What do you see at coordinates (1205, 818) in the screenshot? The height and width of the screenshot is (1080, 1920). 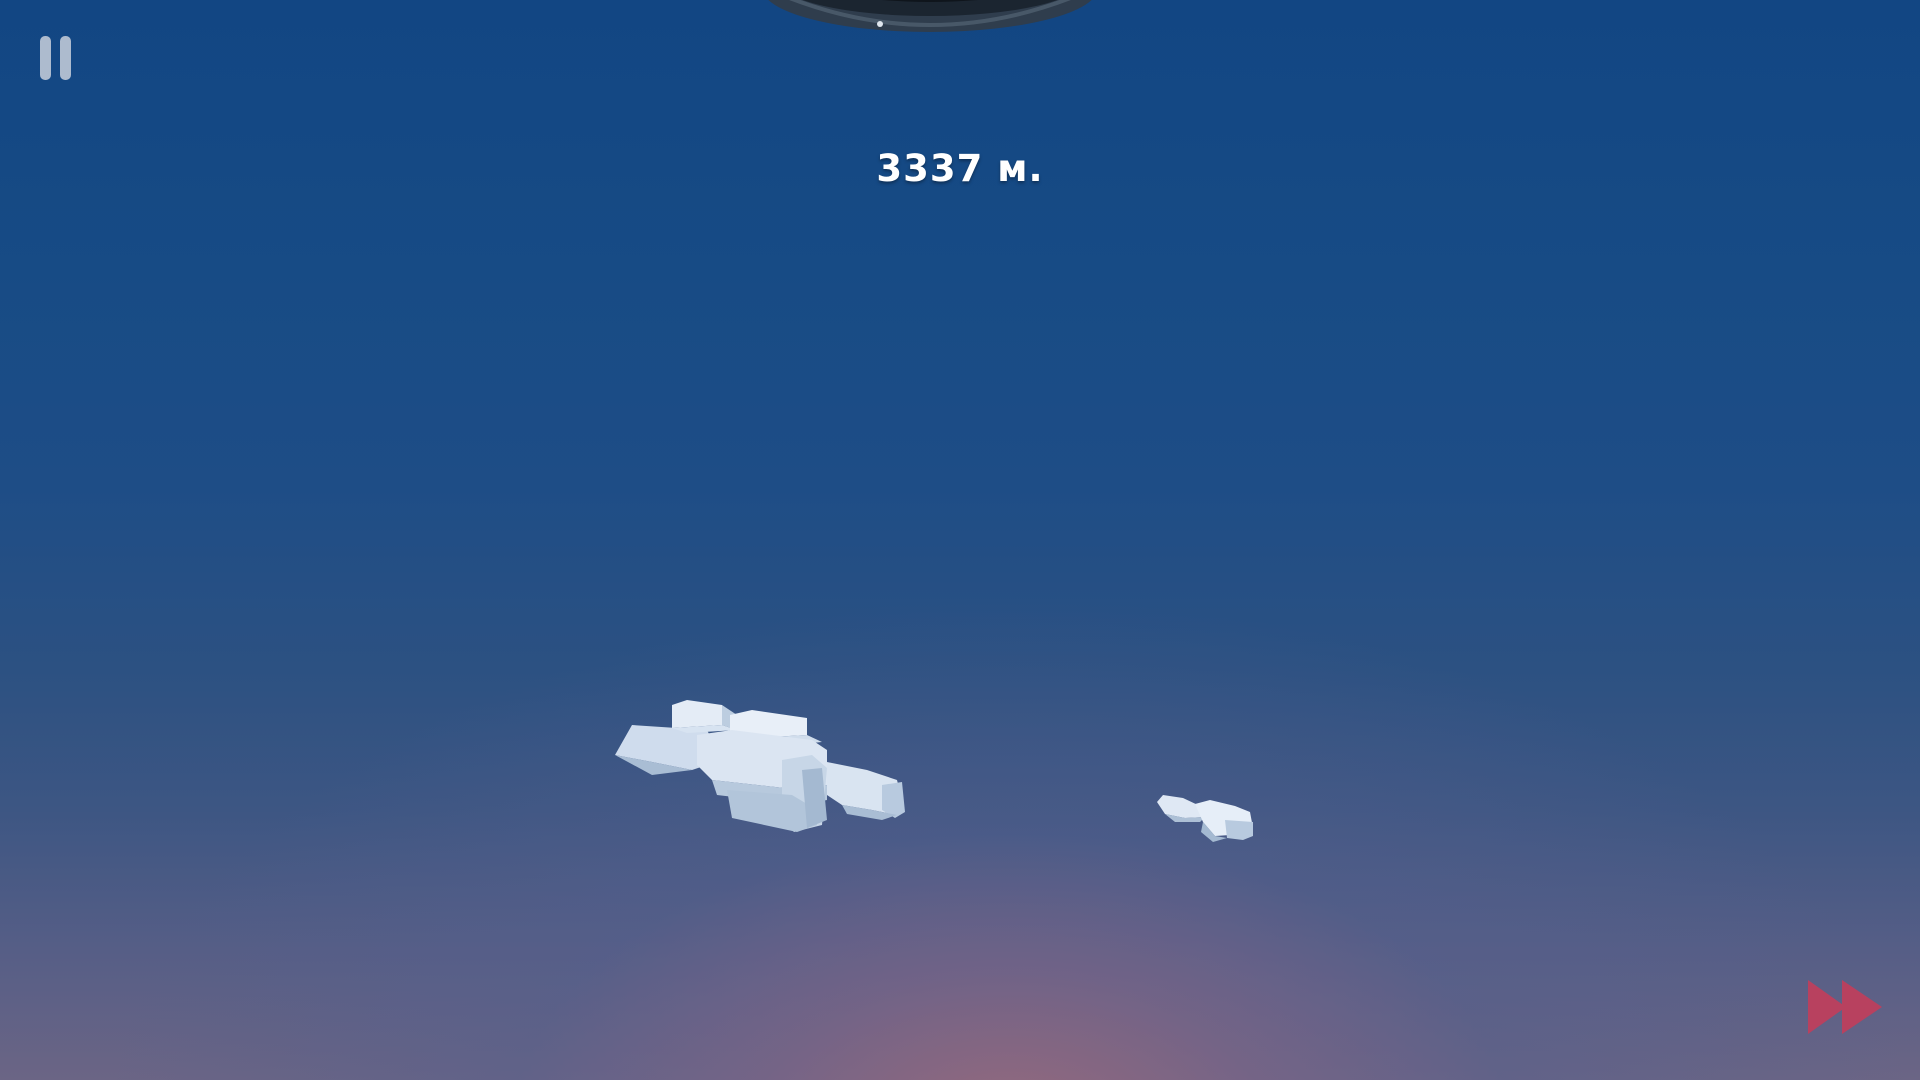 I see `cloud-small` at bounding box center [1205, 818].